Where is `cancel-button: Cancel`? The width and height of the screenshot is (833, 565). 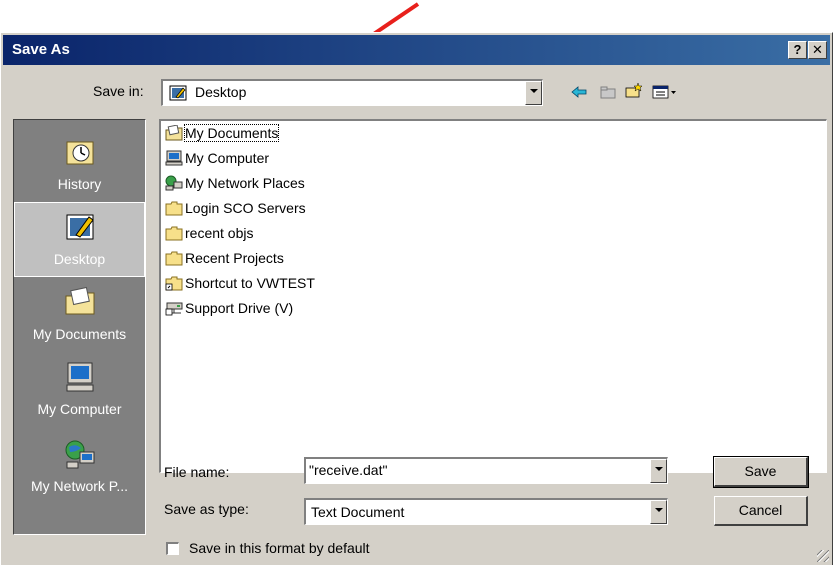
cancel-button: Cancel is located at coordinates (761, 511).